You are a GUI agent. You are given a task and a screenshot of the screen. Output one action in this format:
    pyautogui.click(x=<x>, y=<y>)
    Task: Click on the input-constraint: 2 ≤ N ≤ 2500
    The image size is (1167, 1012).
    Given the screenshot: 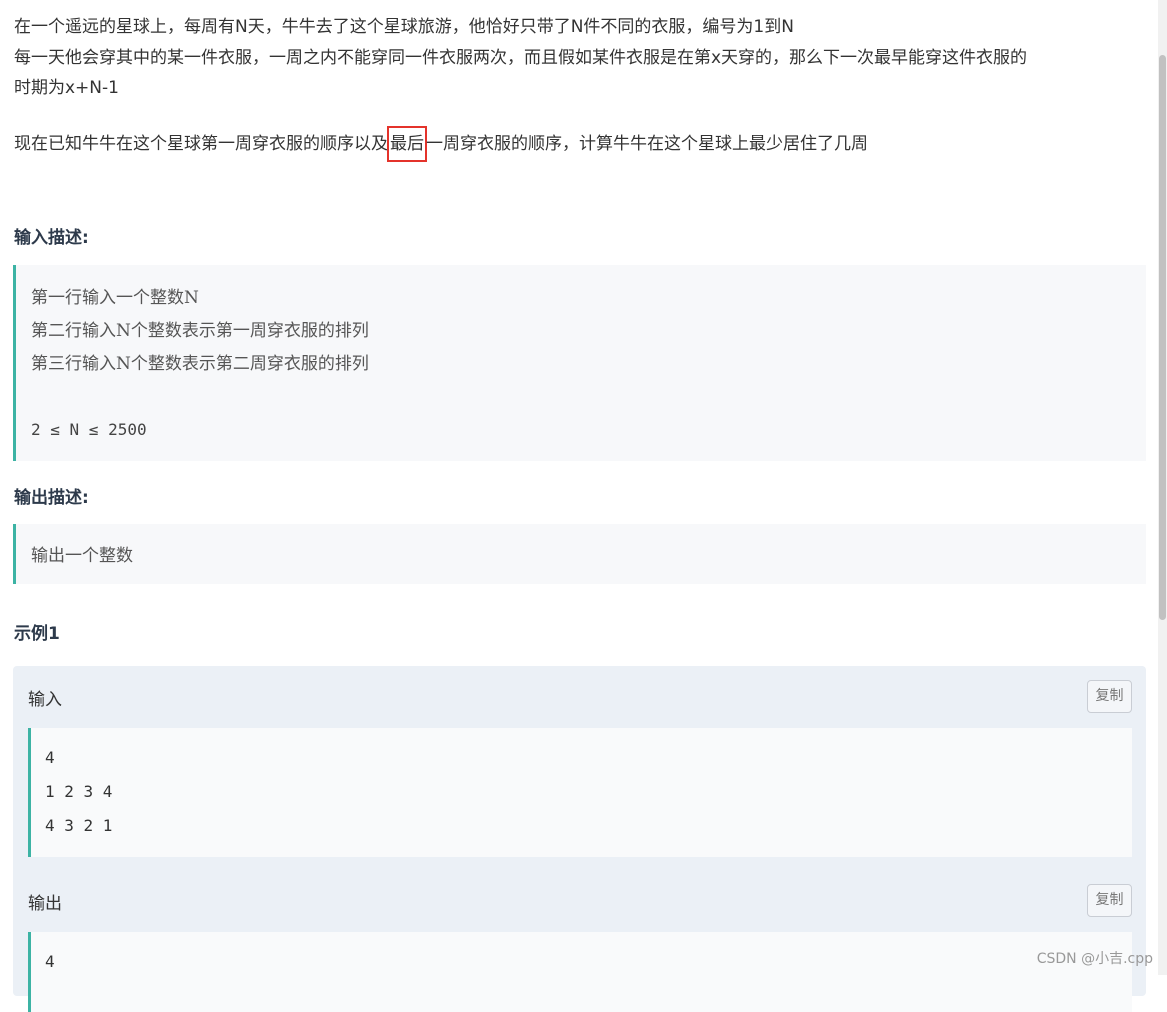 What is the action you would take?
    pyautogui.click(x=89, y=429)
    